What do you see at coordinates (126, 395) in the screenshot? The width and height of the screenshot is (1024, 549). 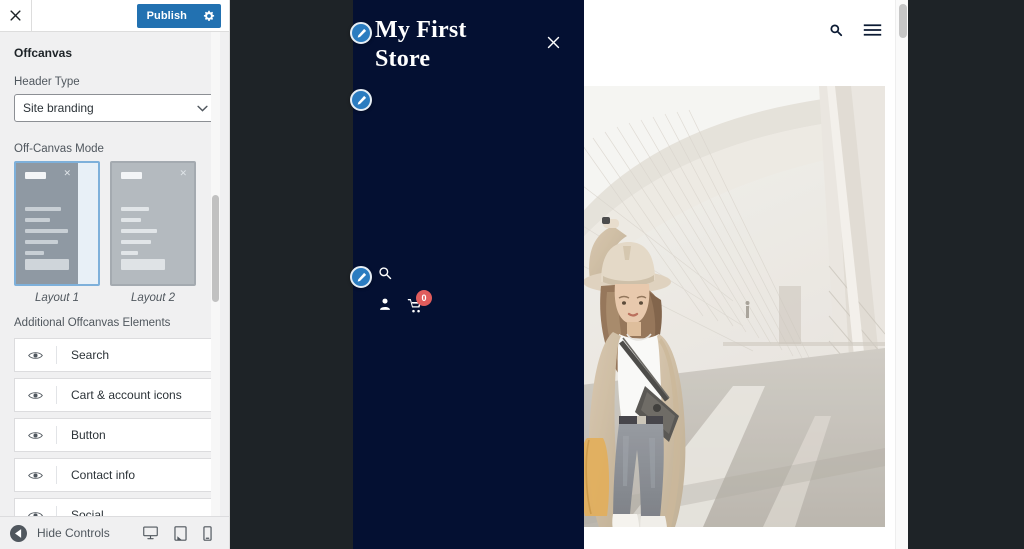 I see `element-label: Cart & account icons` at bounding box center [126, 395].